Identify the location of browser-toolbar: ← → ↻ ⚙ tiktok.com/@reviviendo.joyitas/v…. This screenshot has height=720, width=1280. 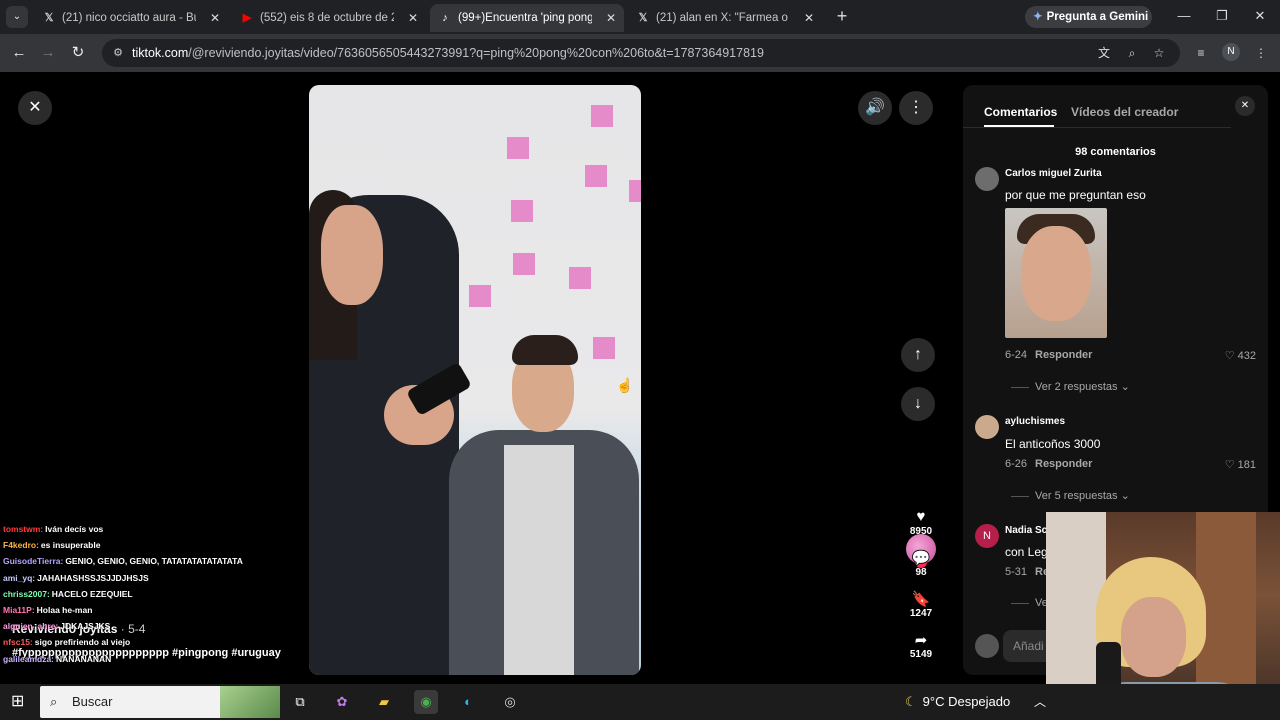
(640, 53).